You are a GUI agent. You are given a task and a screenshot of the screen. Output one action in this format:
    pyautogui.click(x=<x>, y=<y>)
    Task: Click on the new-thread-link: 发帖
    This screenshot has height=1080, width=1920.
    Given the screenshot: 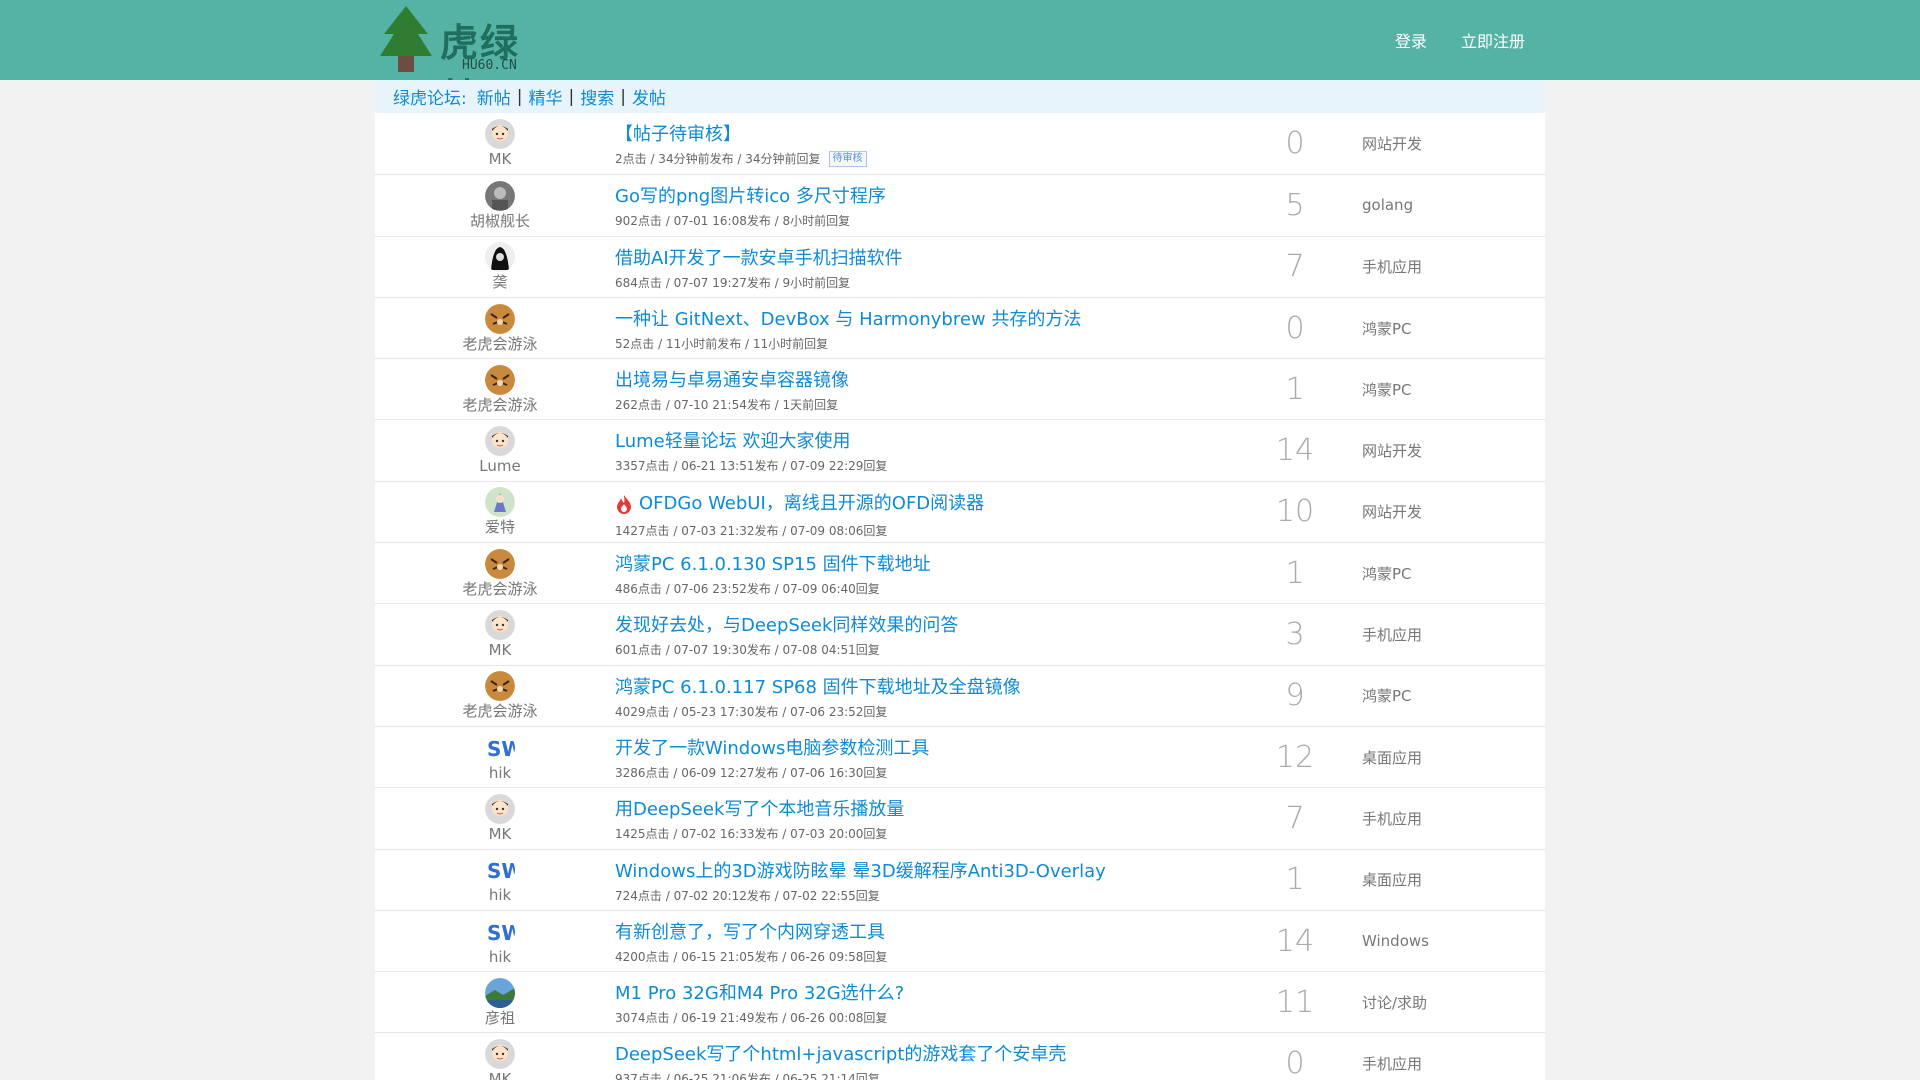 What is the action you would take?
    pyautogui.click(x=649, y=96)
    